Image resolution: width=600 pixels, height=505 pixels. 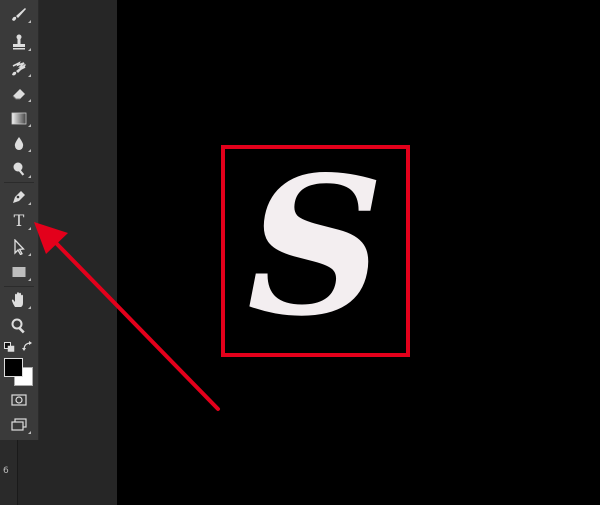 I want to click on gradient-tool, so click(x=19, y=118).